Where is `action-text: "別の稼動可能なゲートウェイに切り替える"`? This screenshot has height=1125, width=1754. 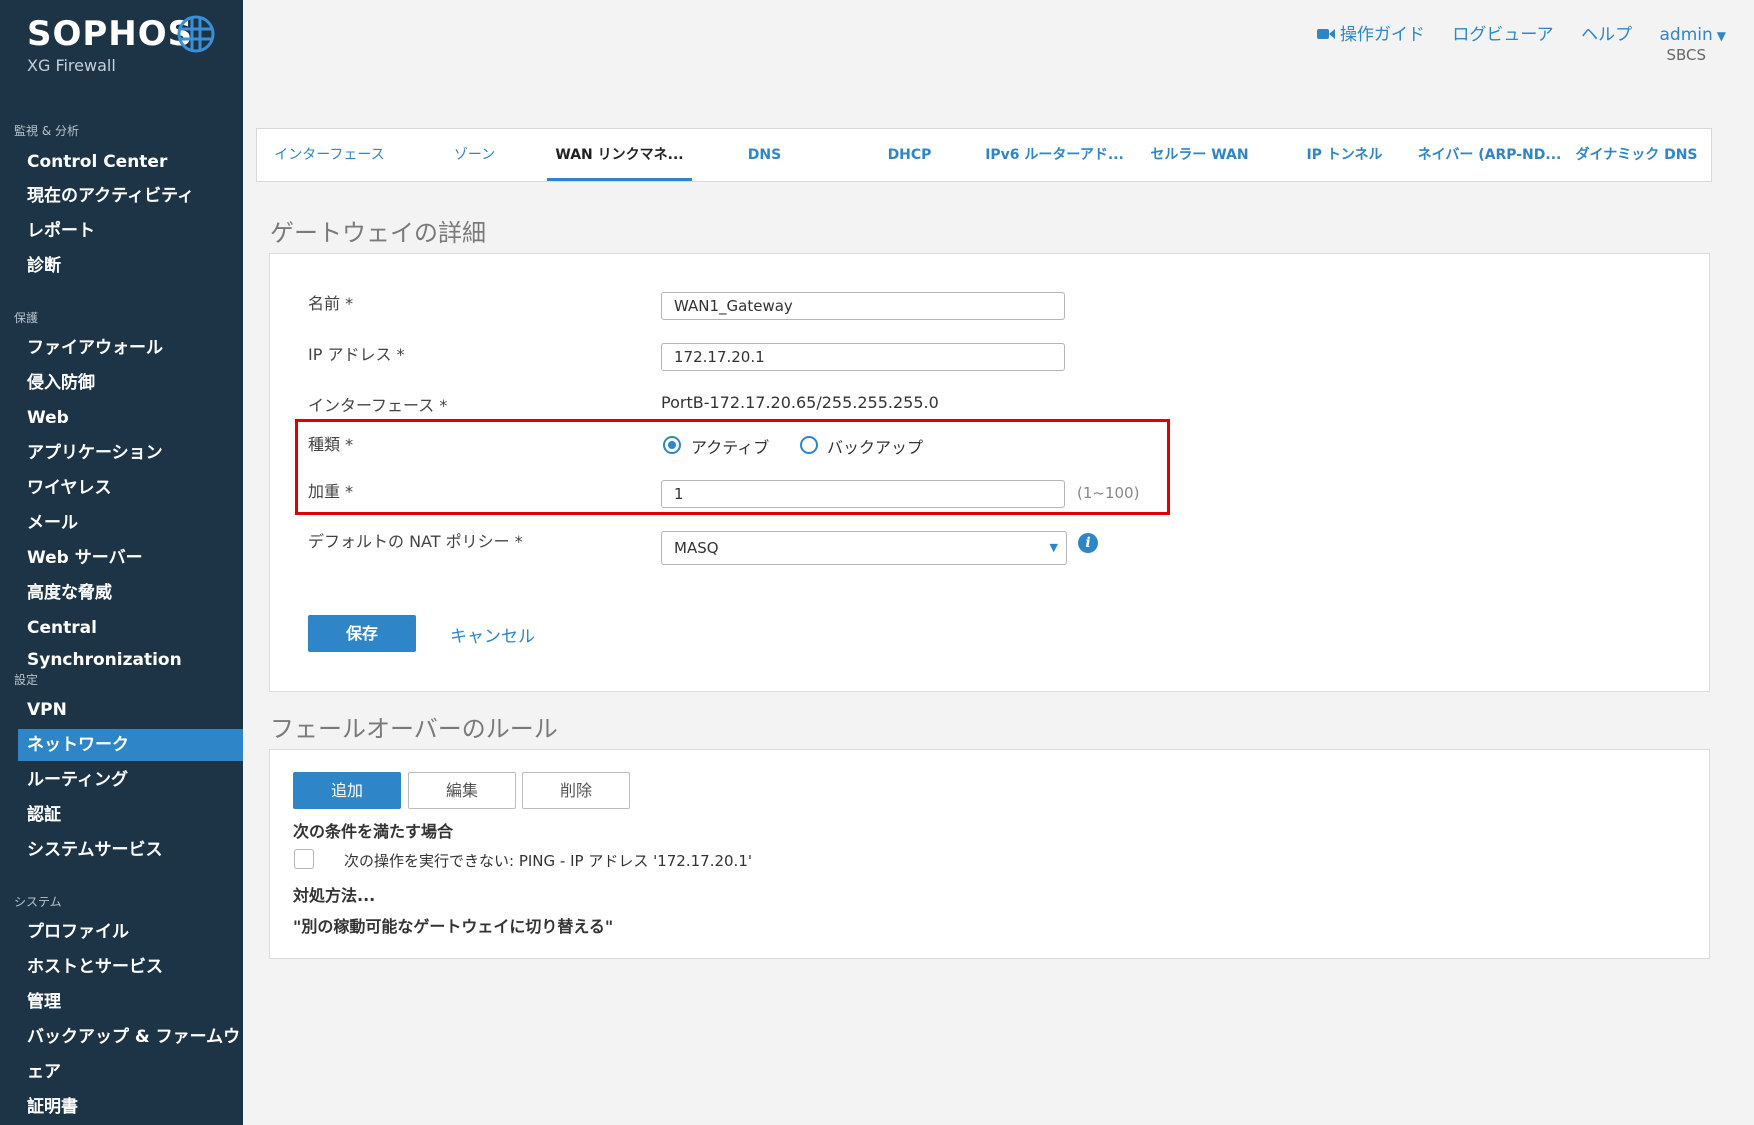
action-text: "別の稼動可能なゲートウェイに切り替える" is located at coordinates (453, 926).